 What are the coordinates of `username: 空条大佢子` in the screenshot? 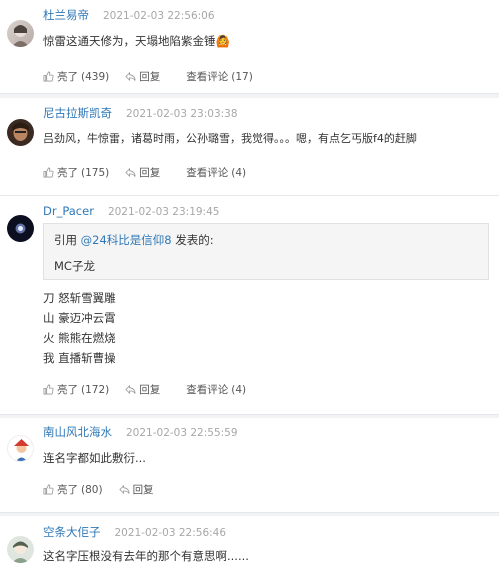 It's located at (72, 532).